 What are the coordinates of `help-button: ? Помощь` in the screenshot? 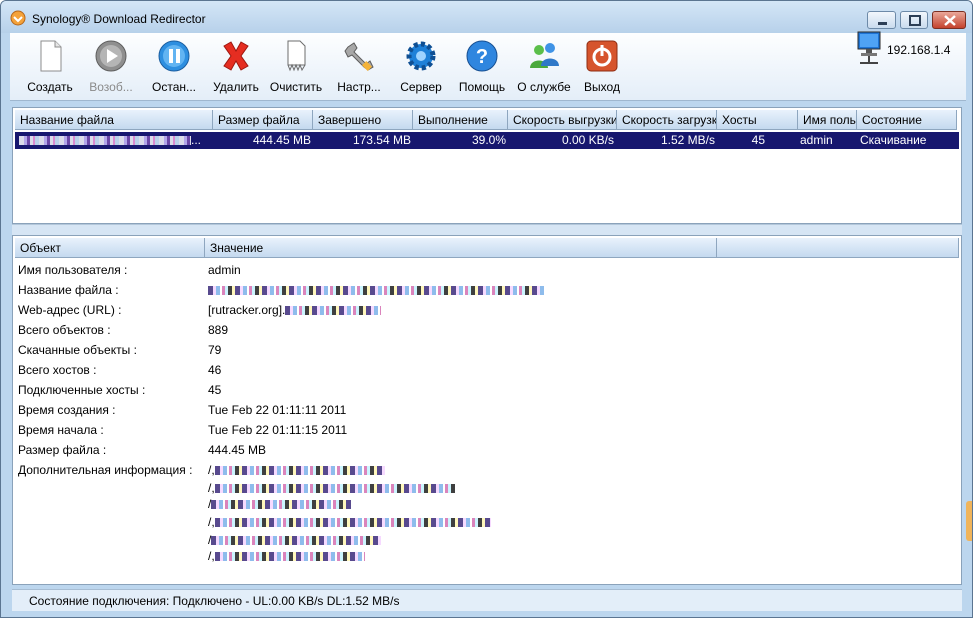 It's located at (482, 69).